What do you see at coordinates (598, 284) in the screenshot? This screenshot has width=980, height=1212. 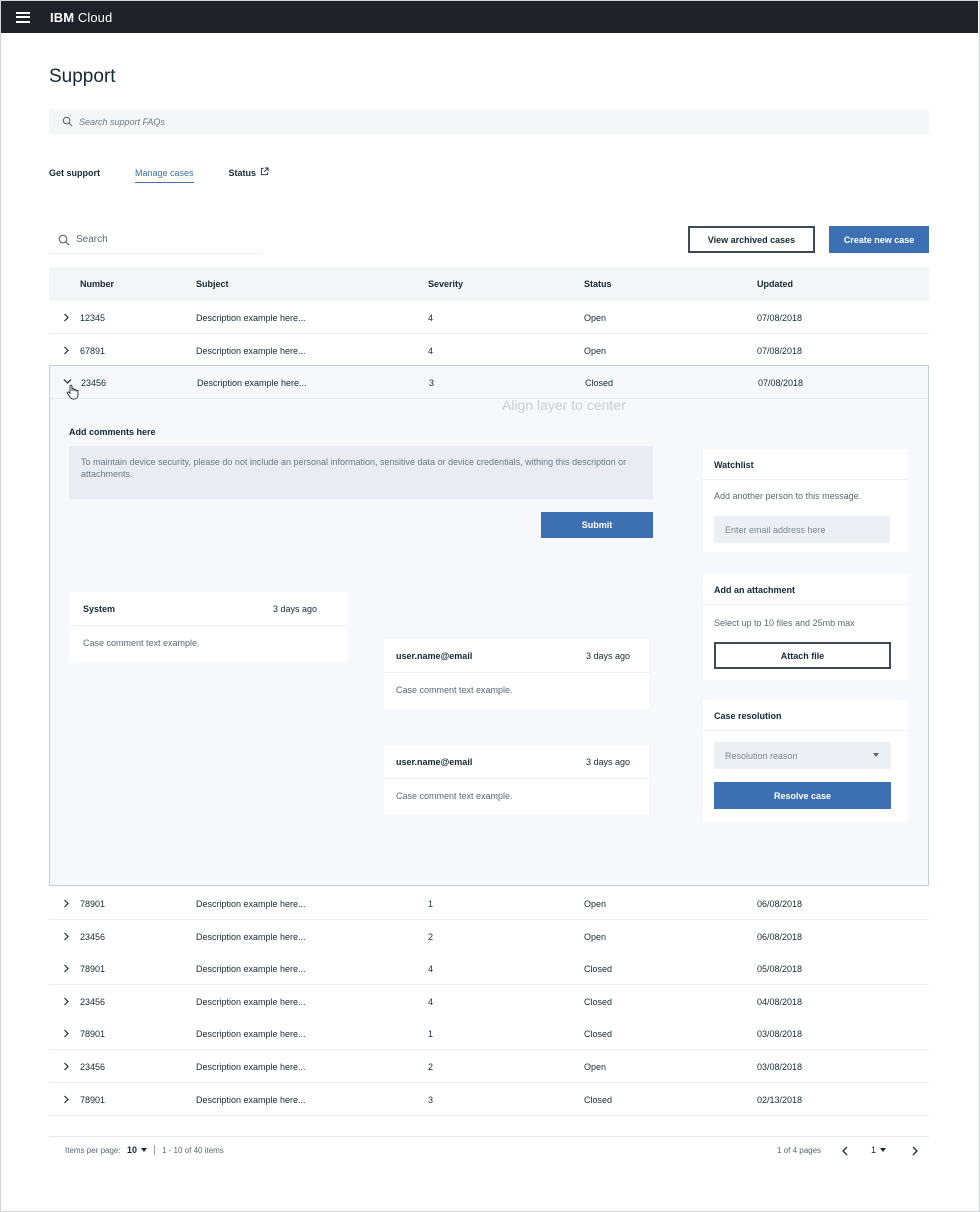 I see `column-header-status: Status` at bounding box center [598, 284].